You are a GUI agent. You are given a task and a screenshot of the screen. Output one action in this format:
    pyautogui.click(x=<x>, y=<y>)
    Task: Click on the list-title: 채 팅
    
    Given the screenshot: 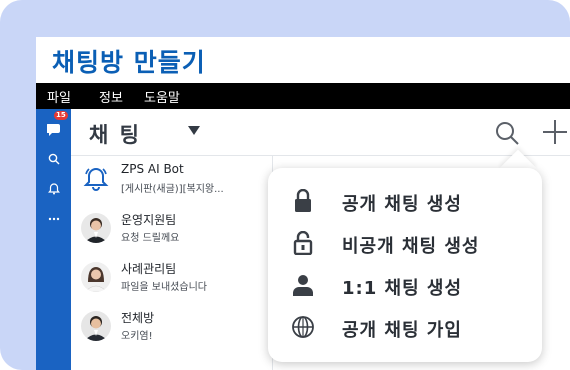 What is the action you would take?
    pyautogui.click(x=115, y=134)
    